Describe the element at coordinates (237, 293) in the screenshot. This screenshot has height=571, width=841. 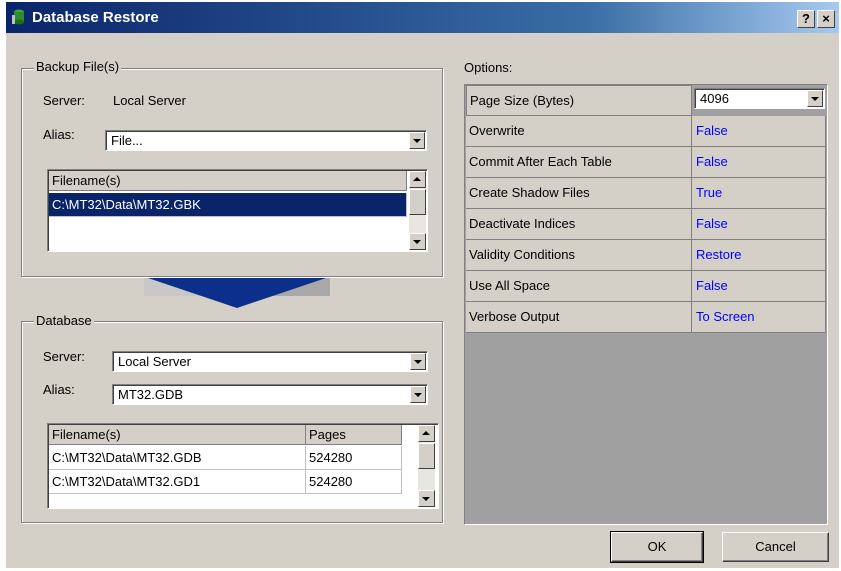
I see `down-arrow-icon` at that location.